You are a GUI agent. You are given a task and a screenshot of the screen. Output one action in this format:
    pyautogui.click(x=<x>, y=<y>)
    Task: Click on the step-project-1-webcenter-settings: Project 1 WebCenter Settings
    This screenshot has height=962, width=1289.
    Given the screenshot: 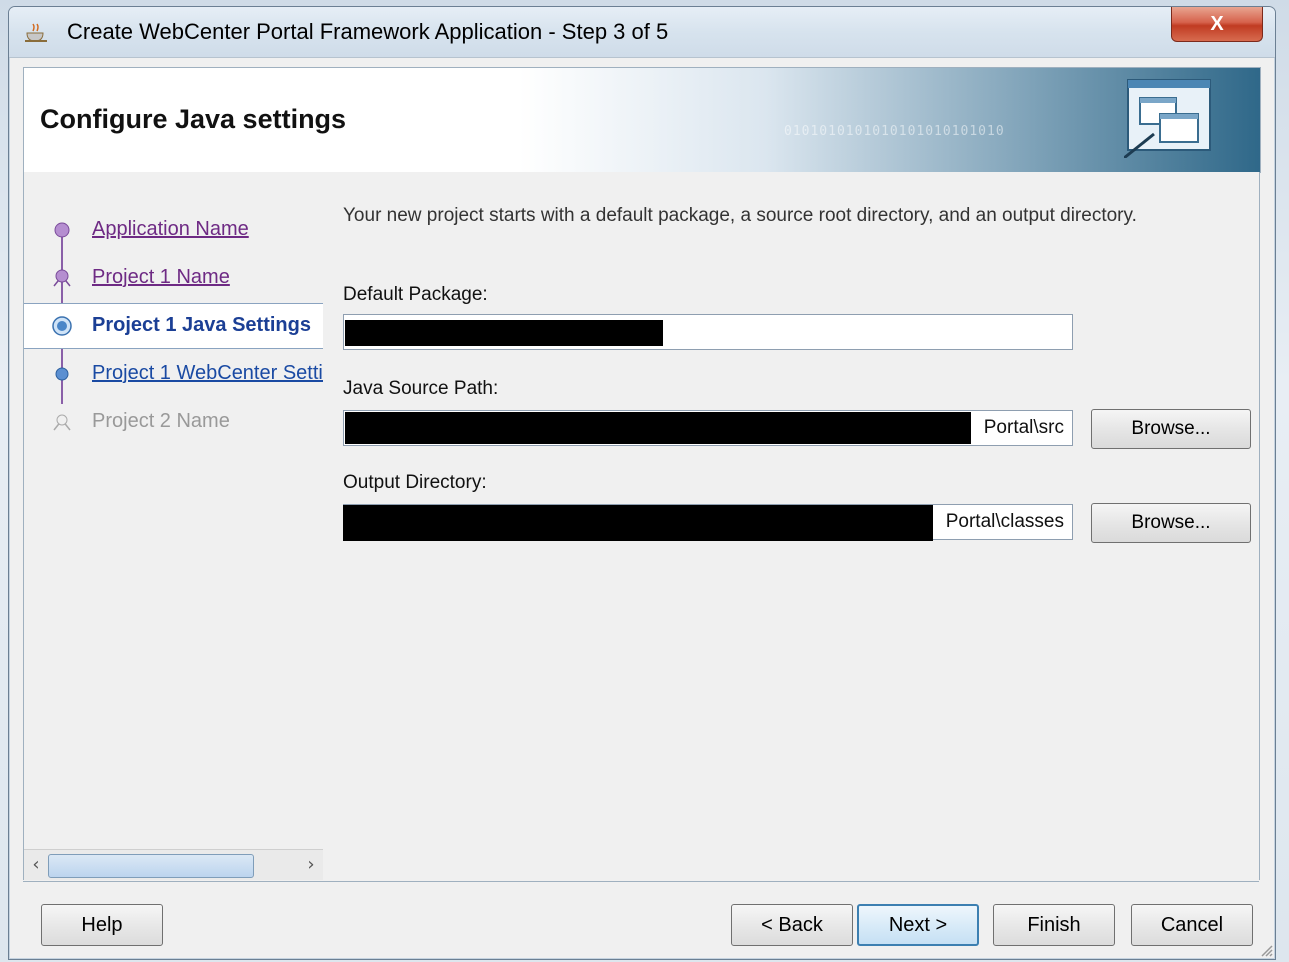 What is the action you would take?
    pyautogui.click(x=173, y=374)
    